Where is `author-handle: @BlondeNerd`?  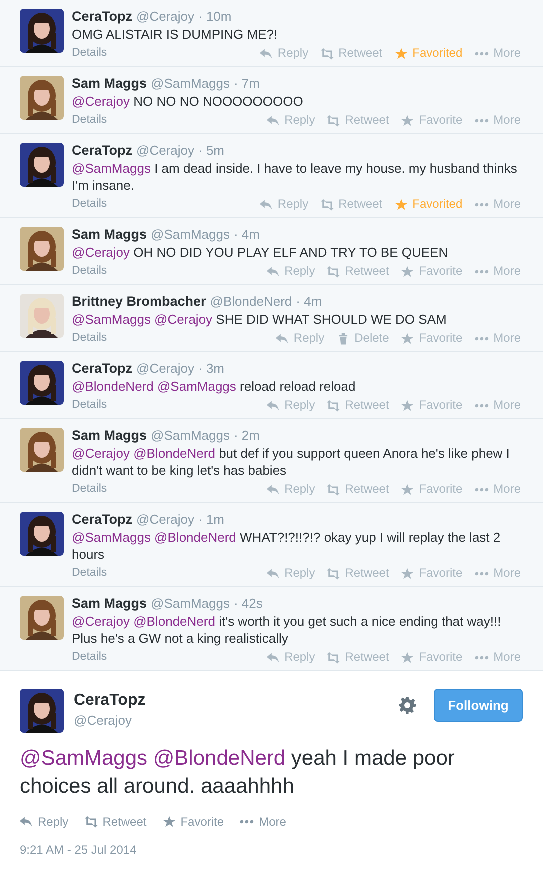 author-handle: @BlondeNerd is located at coordinates (251, 302).